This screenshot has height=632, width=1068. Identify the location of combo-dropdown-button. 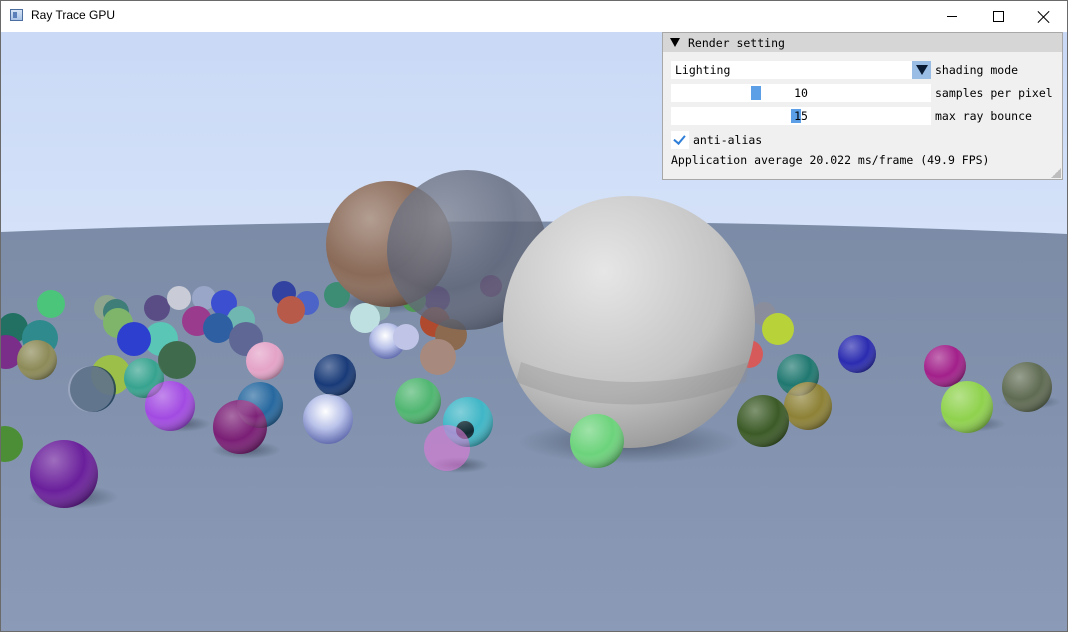
(921, 70).